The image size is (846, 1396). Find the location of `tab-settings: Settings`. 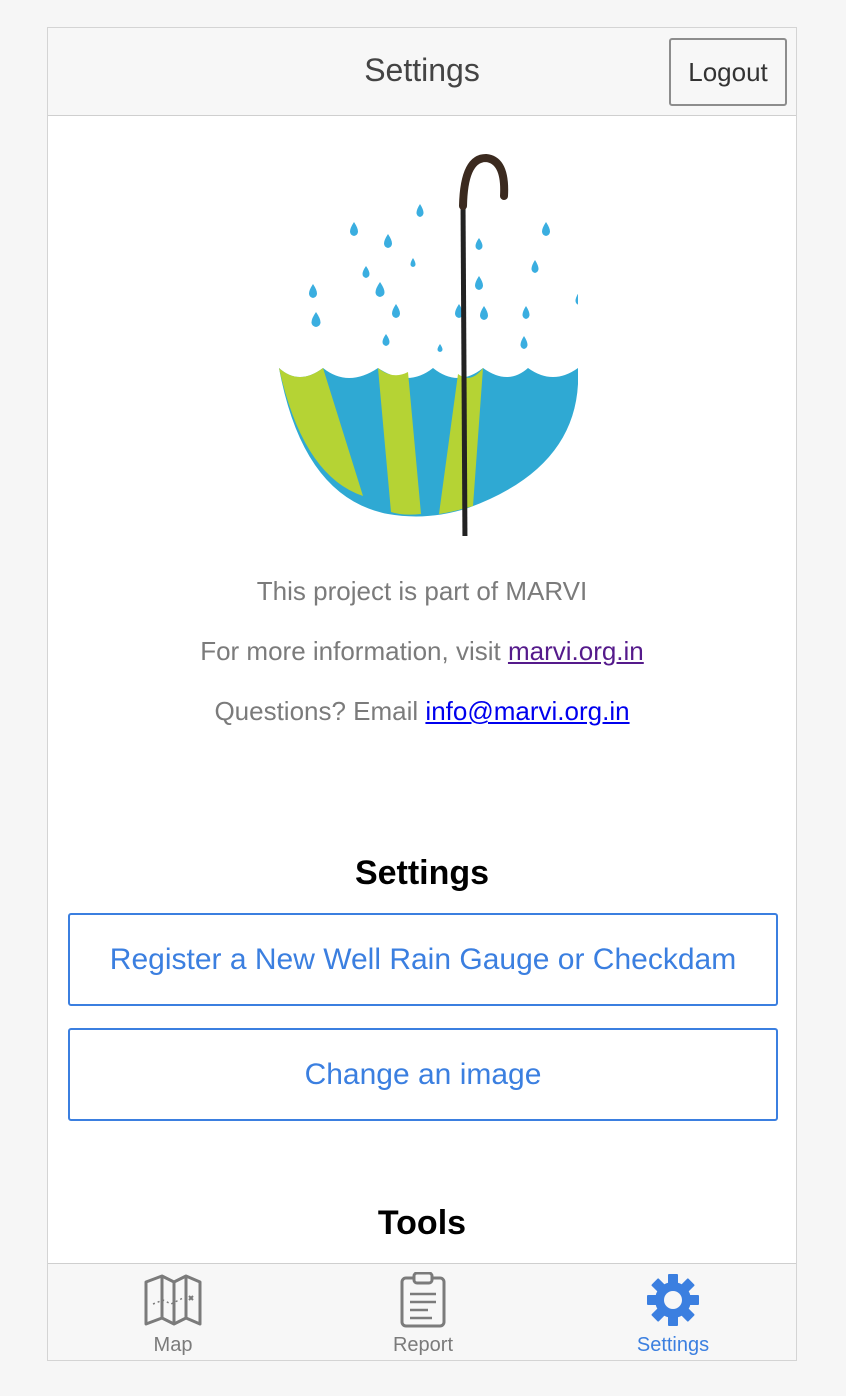

tab-settings: Settings is located at coordinates (672, 1312).